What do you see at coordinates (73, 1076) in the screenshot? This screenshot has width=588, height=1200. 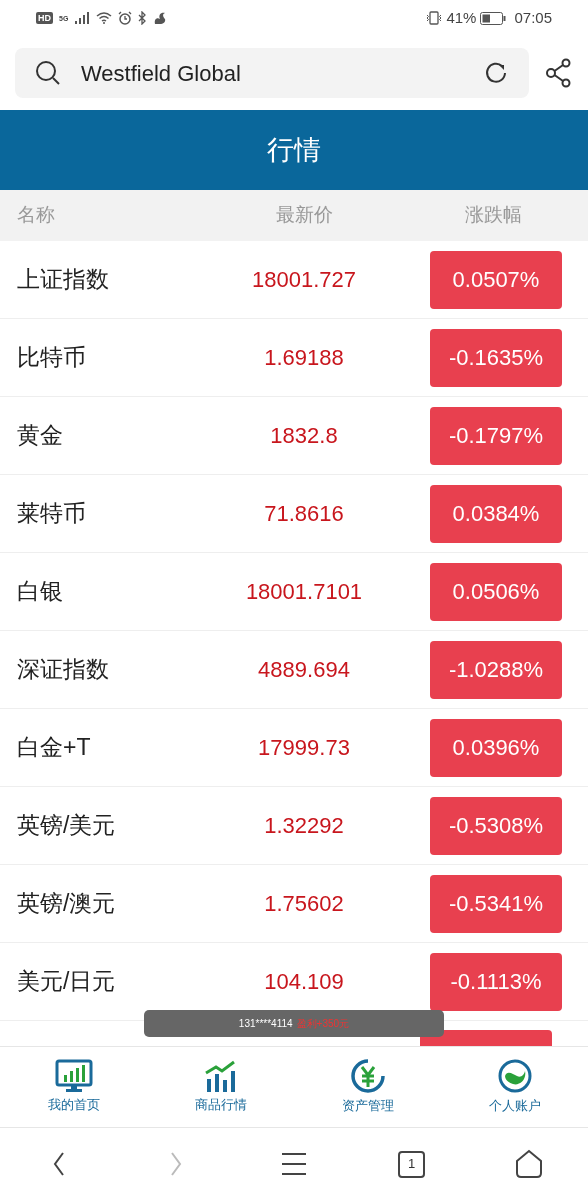 I see `monitor-chart-icon` at bounding box center [73, 1076].